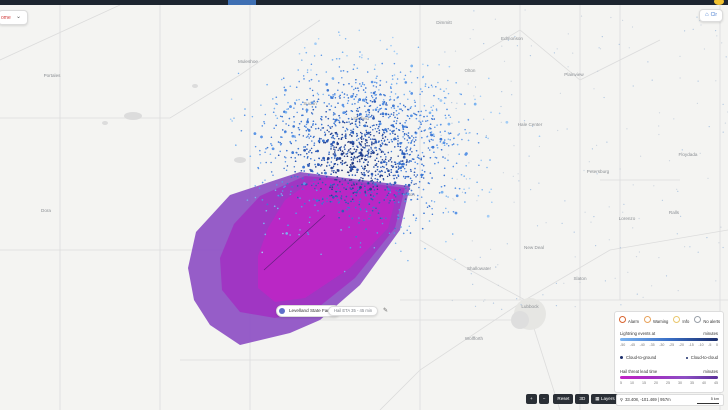  Describe the element at coordinates (14, 17) in the screenshot. I see `alert-level-selector: ome ⌄` at that location.